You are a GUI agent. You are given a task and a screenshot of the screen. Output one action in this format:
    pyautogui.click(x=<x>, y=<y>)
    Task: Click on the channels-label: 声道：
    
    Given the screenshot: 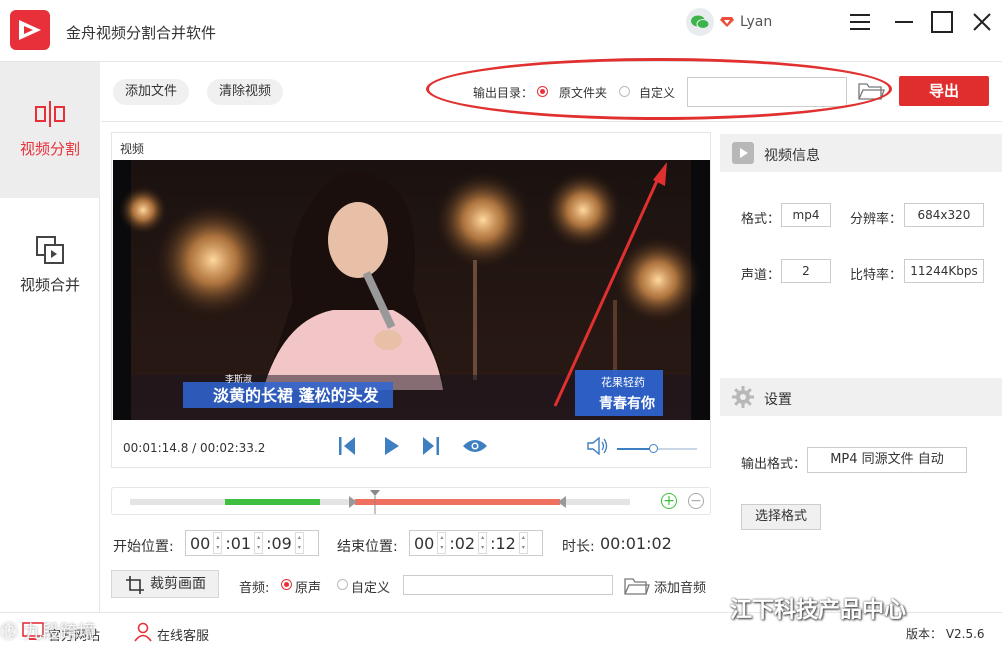 What is the action you would take?
    pyautogui.click(x=761, y=275)
    